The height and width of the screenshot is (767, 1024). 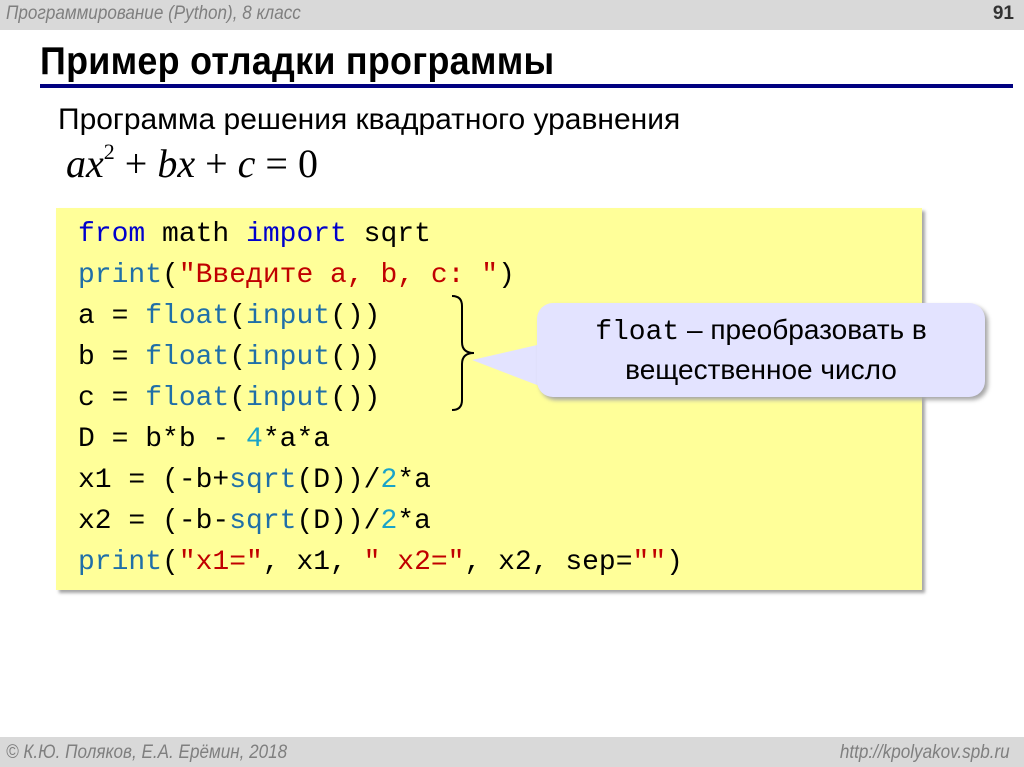 What do you see at coordinates (112, 398) in the screenshot?
I see `code-token: c =` at bounding box center [112, 398].